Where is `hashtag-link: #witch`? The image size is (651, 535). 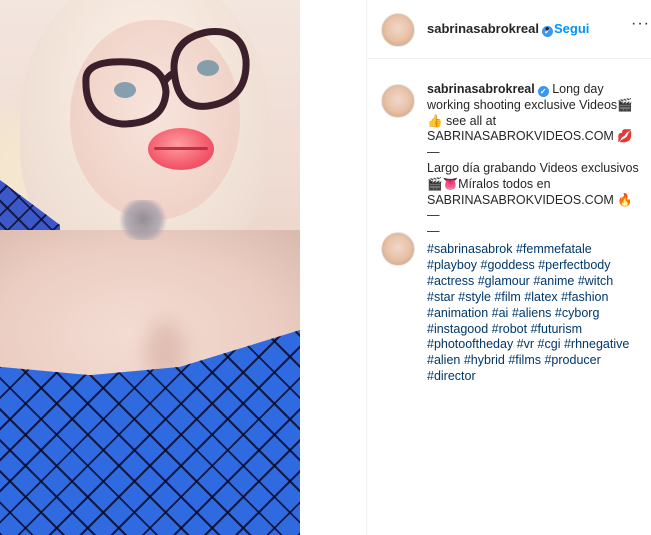
hashtag-link: #witch is located at coordinates (595, 281).